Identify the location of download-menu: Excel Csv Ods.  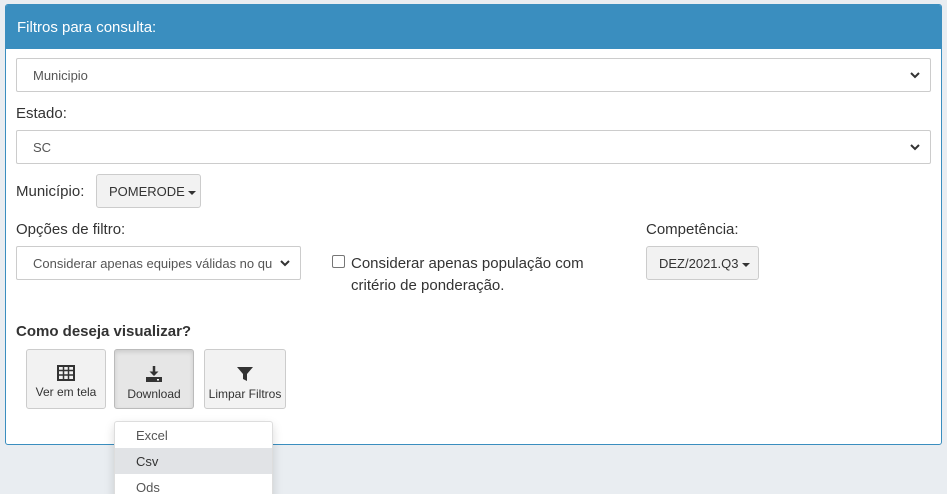
(193, 457).